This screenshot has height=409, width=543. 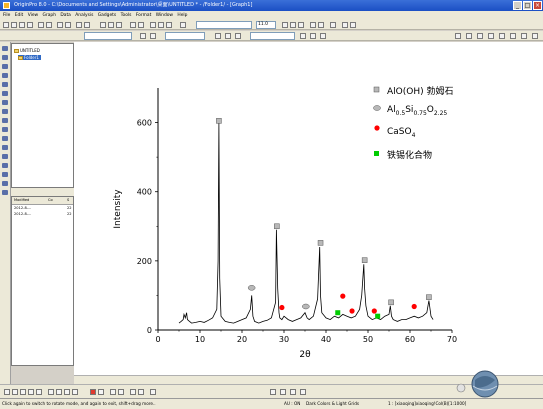 What do you see at coordinates (14, 25) in the screenshot?
I see `new-worksheet-icon` at bounding box center [14, 25].